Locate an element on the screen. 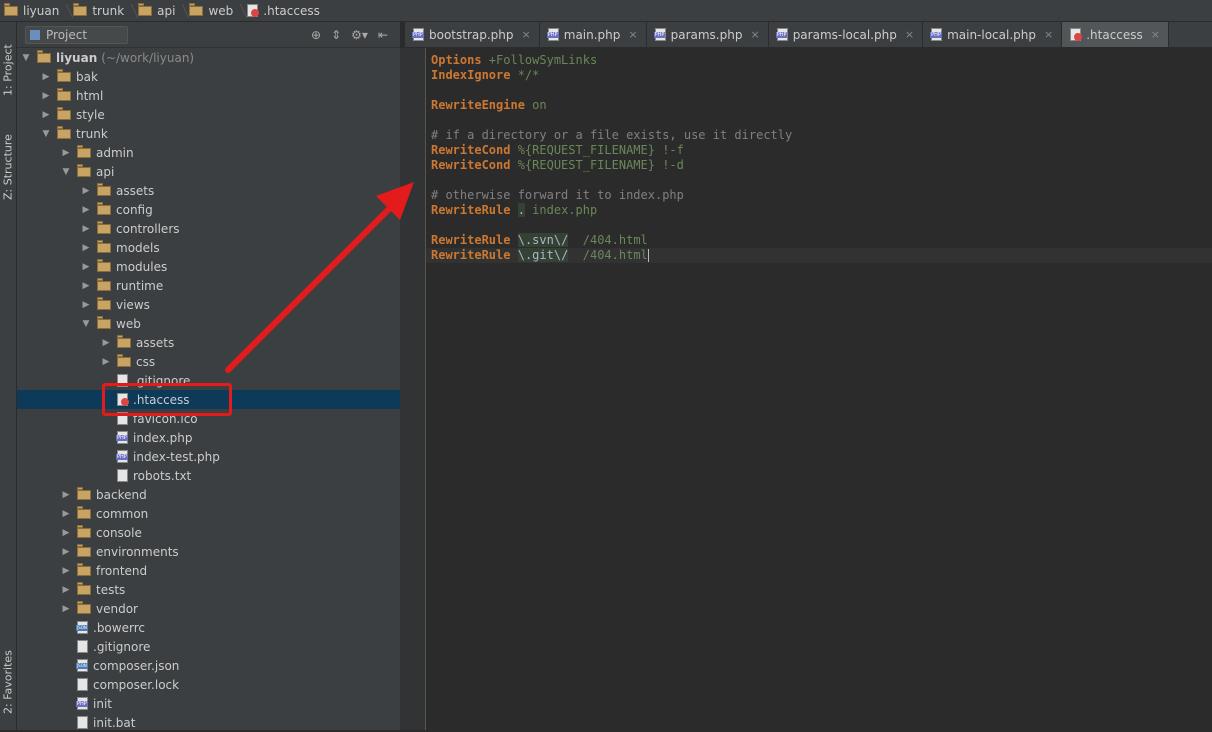  editor-tab: .htaccess × is located at coordinates (1115, 34).